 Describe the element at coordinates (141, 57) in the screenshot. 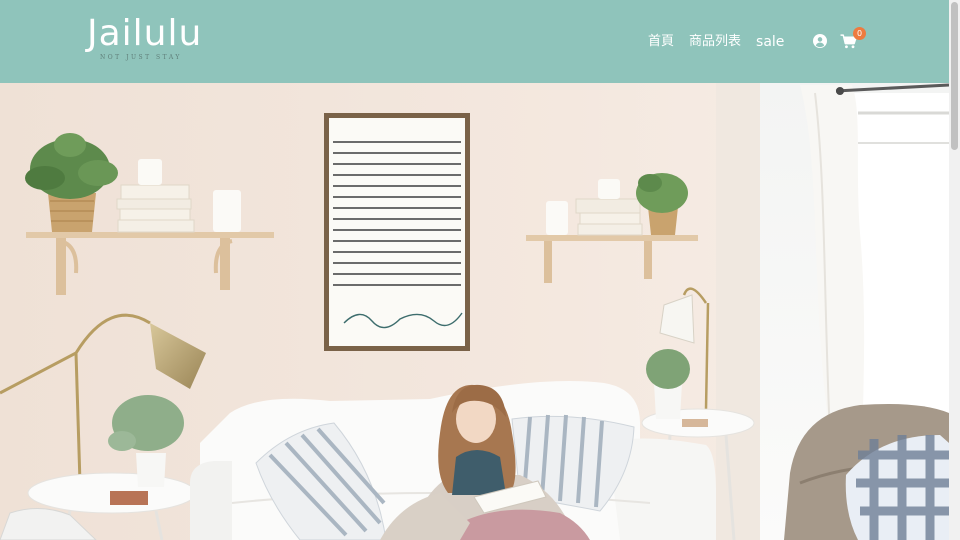

I see `brand-tagline: NOT JUST STAY` at that location.